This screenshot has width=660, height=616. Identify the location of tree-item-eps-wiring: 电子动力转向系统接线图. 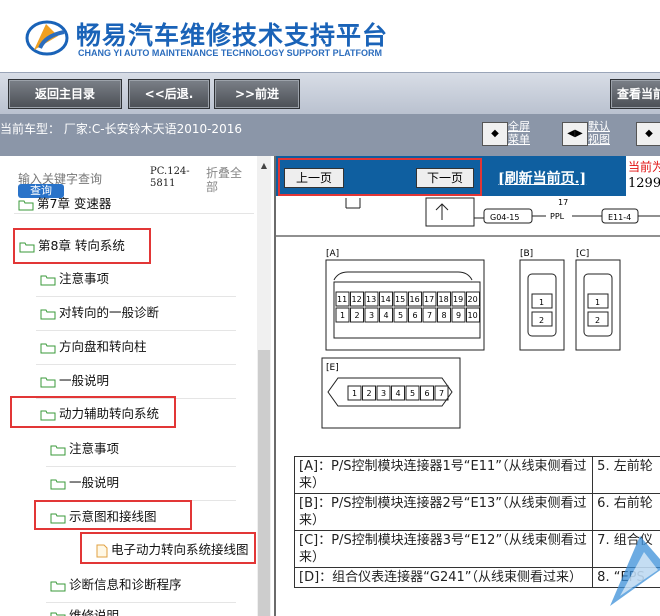
(168, 548).